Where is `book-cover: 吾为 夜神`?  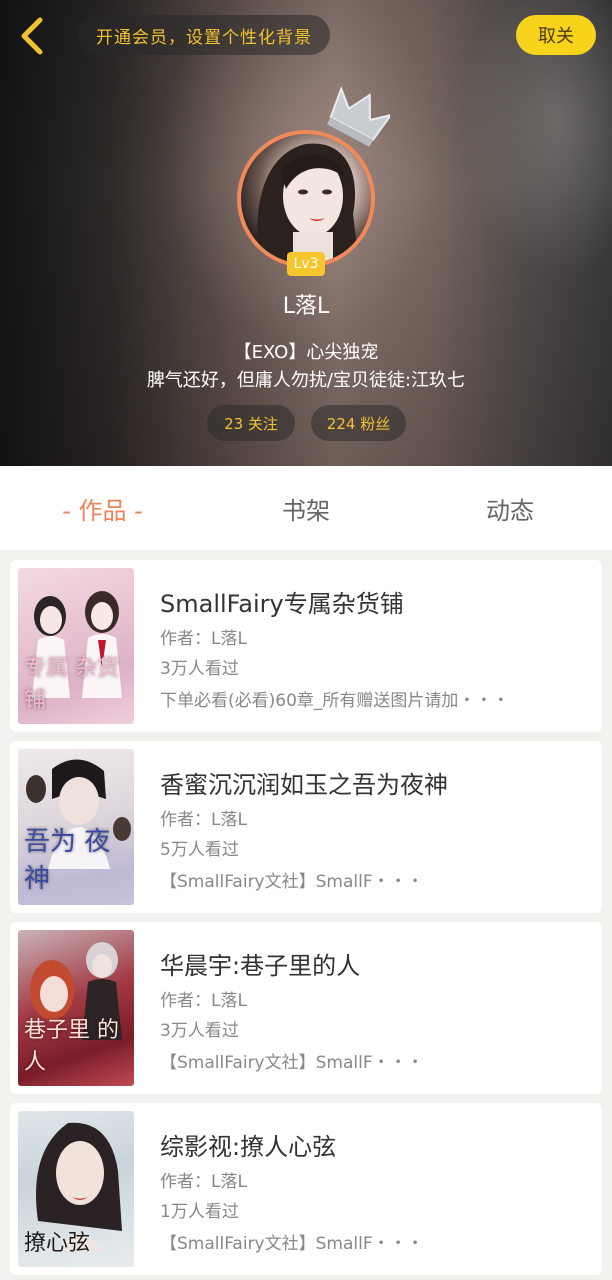 book-cover: 吾为 夜神 is located at coordinates (76, 827).